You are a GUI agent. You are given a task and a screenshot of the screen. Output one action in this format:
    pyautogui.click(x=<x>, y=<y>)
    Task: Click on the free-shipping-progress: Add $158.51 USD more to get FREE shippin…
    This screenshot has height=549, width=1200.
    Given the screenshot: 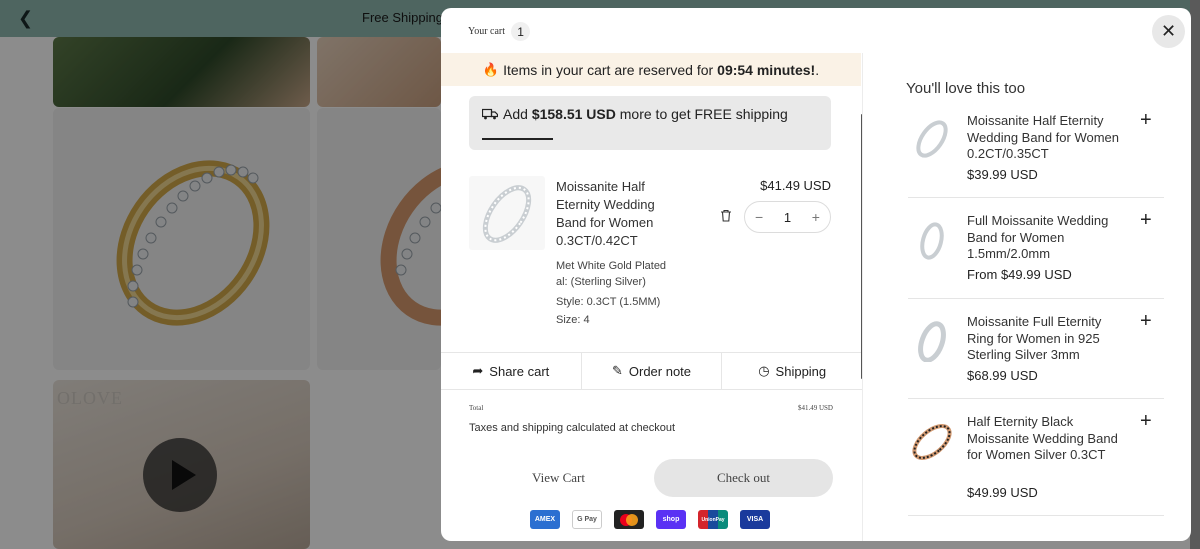 What is the action you would take?
    pyautogui.click(x=650, y=123)
    